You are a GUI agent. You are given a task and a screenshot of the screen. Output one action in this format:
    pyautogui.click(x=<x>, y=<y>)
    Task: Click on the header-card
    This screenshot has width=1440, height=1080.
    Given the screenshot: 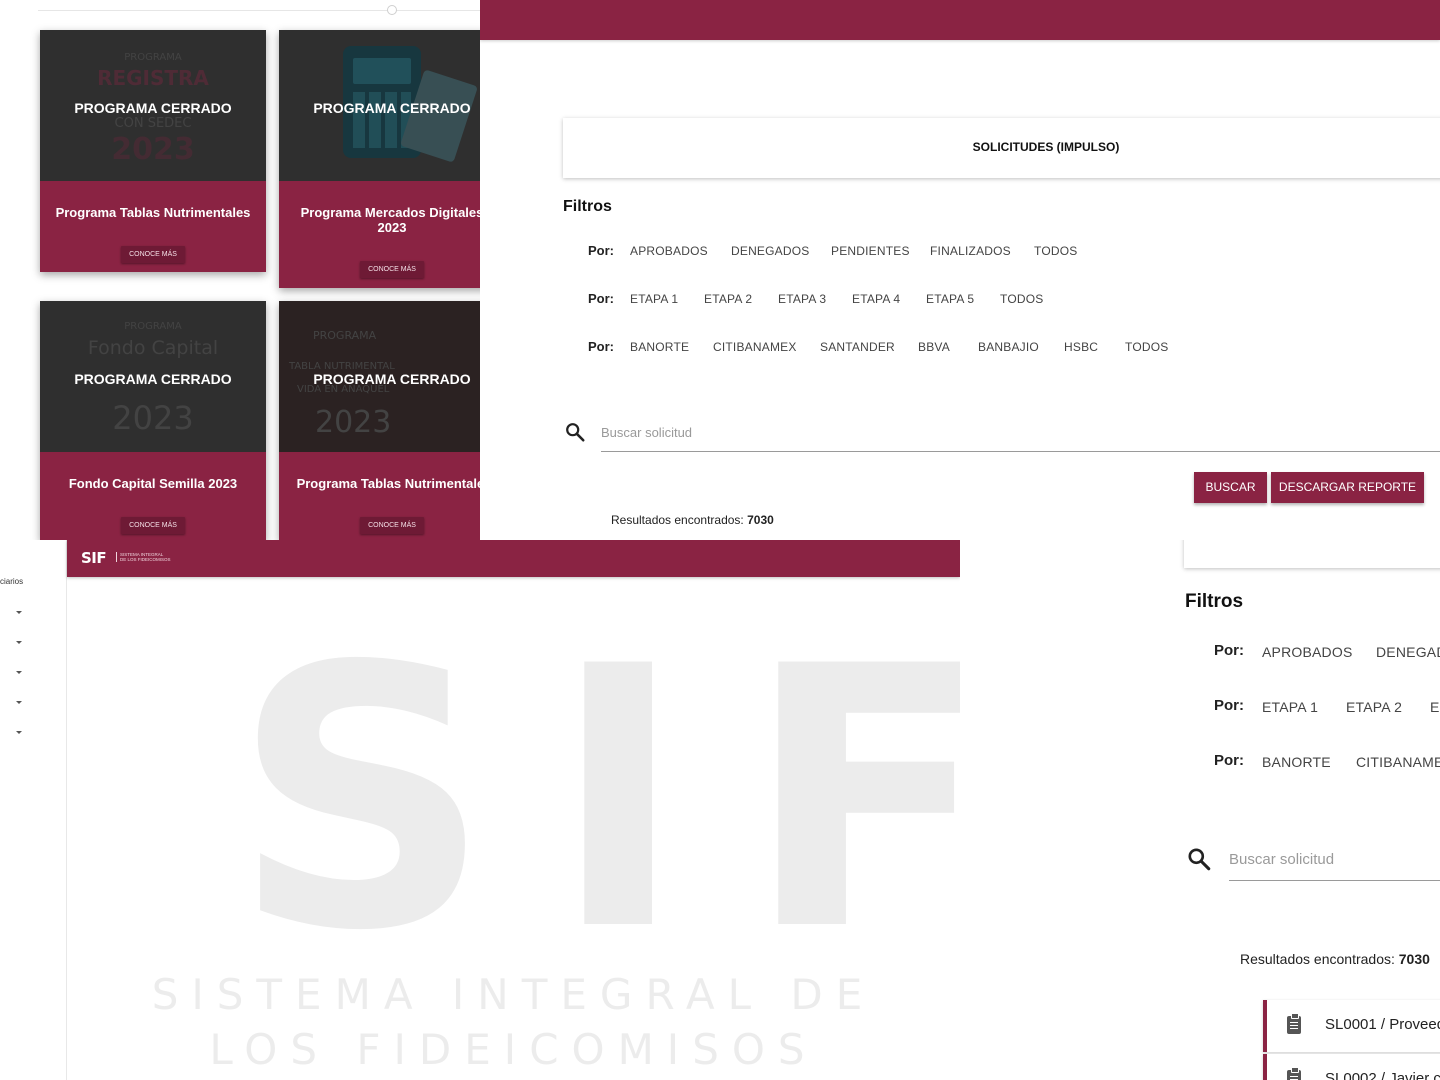 What is the action you would take?
    pyautogui.click(x=1312, y=554)
    